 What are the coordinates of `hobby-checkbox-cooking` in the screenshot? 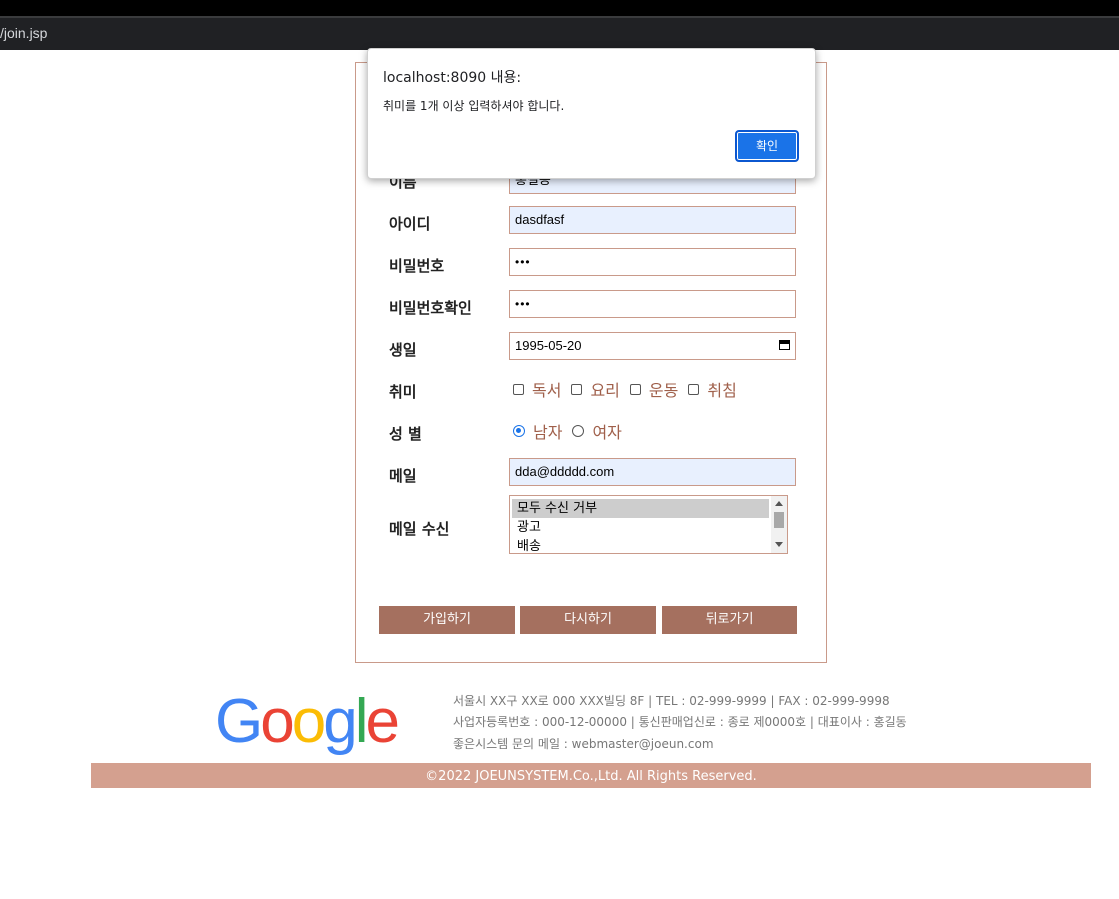 It's located at (577, 389).